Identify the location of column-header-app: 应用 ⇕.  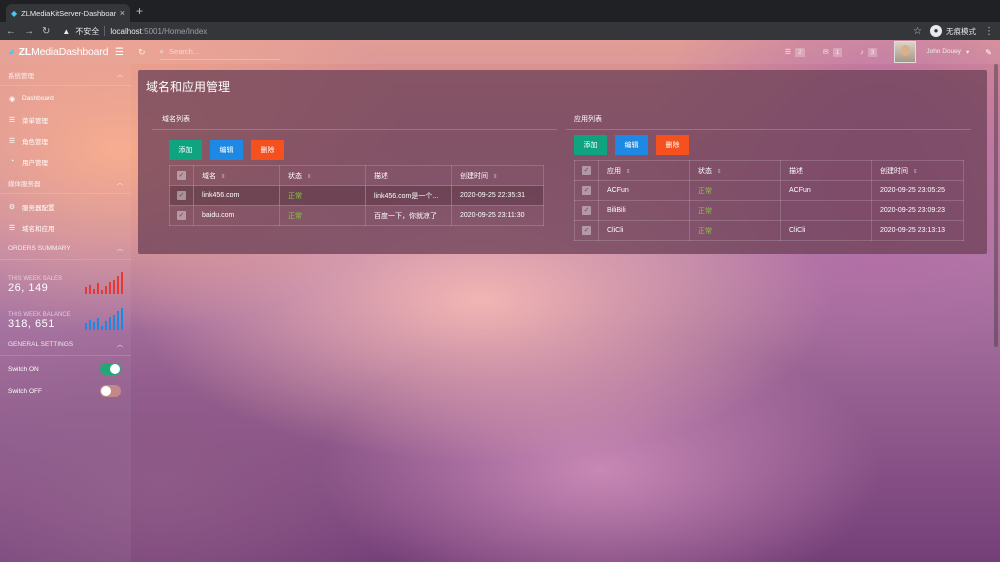
(644, 170).